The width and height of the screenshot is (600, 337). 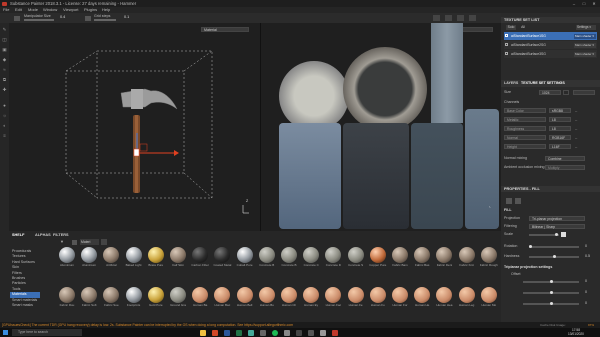 I want to click on scale-slider, so click(x=544, y=234).